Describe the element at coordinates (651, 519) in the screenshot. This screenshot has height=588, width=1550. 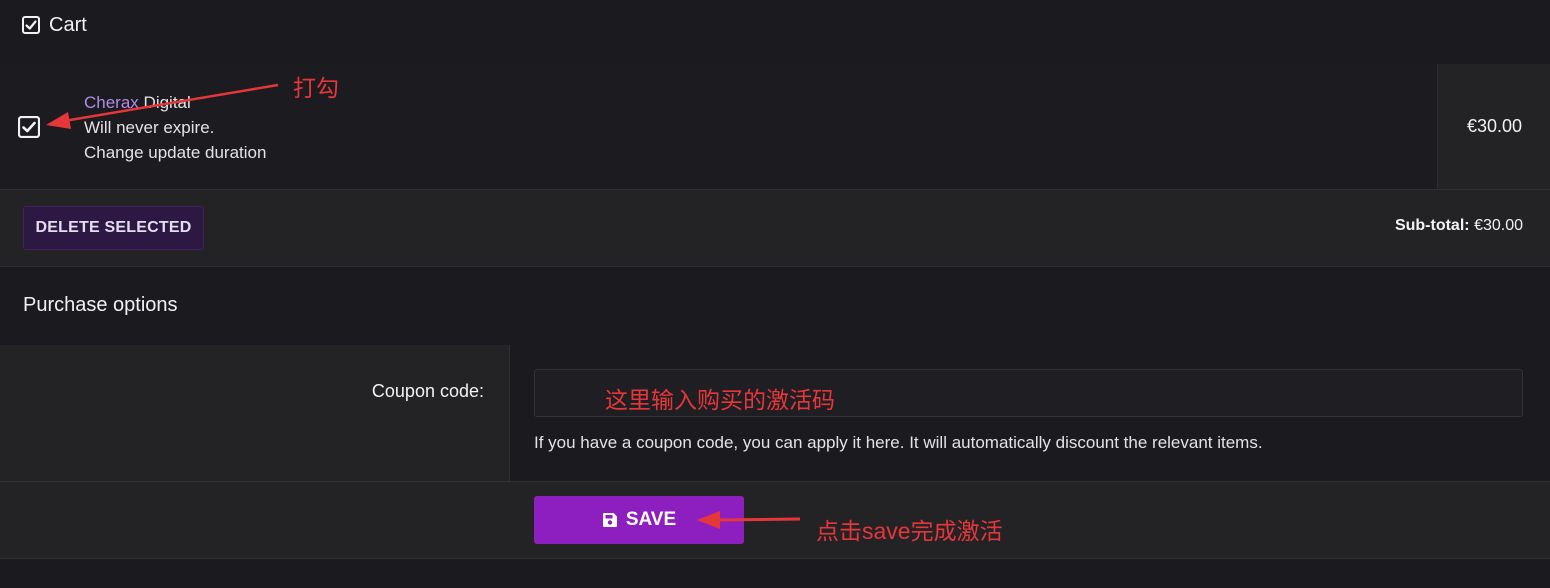
I see `save-label: SAVE` at that location.